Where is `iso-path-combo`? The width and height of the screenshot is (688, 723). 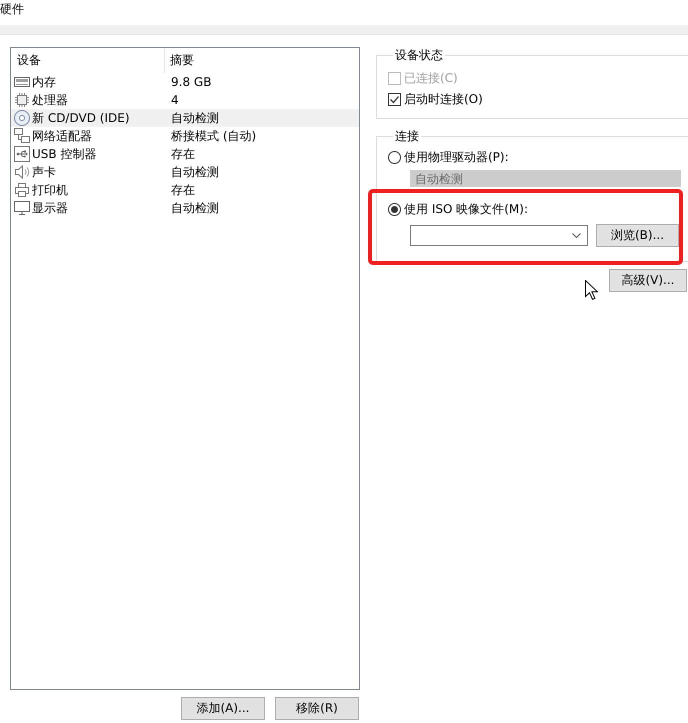 iso-path-combo is located at coordinates (499, 235).